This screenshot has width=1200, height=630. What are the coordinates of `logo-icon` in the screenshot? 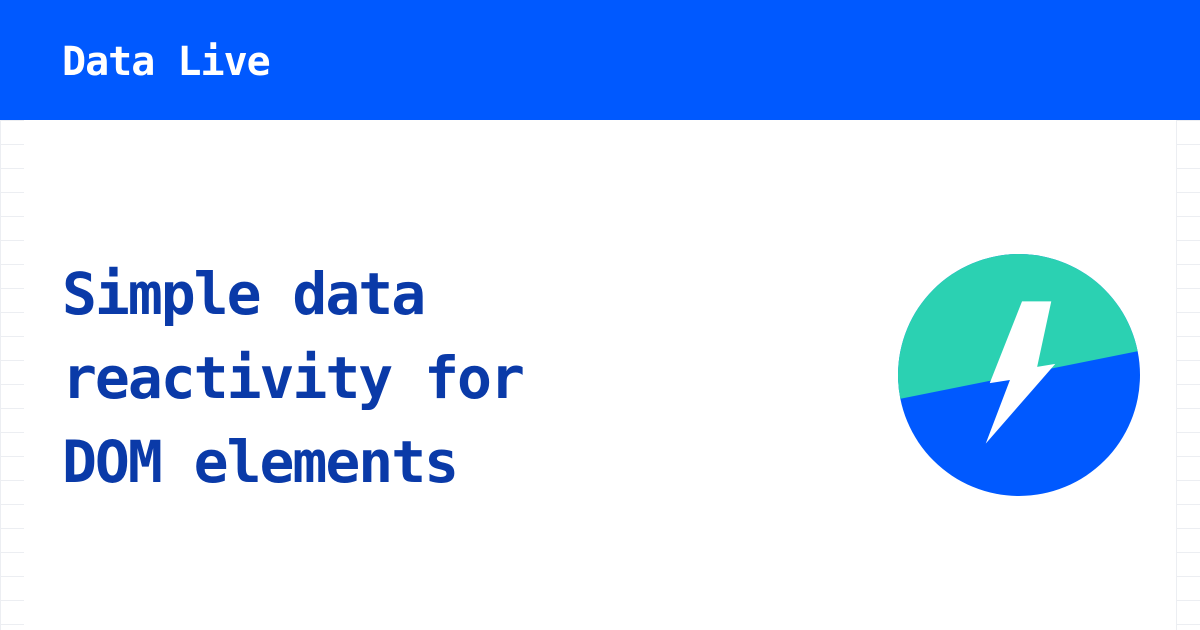 It's located at (1019, 375).